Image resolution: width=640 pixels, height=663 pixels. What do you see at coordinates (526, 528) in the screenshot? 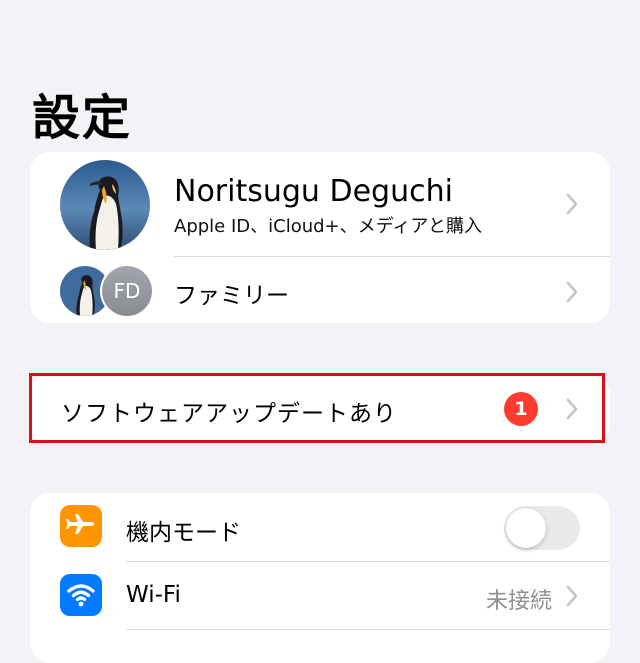
I see `toggle-knob` at bounding box center [526, 528].